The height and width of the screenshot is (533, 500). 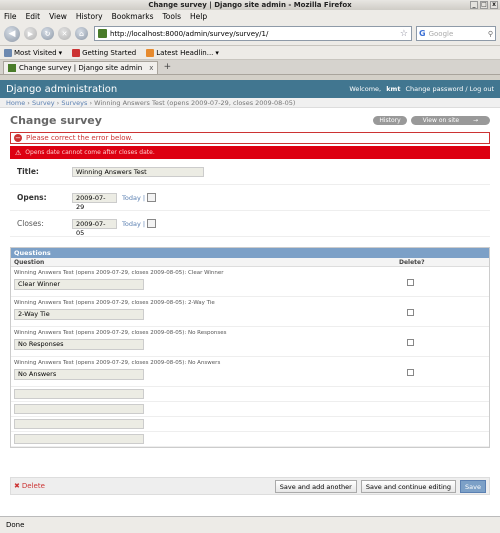 What do you see at coordinates (365, 89) in the screenshot?
I see `welcome-text: Welcome,` at bounding box center [365, 89].